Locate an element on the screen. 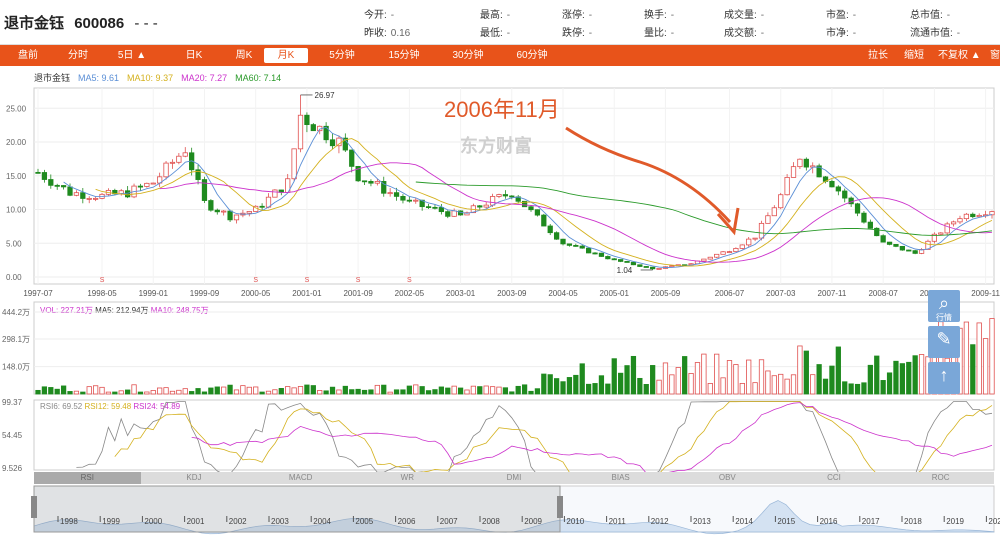 The width and height of the screenshot is (1000, 540). rsi-tick-label: 9.526 is located at coordinates (12, 468).